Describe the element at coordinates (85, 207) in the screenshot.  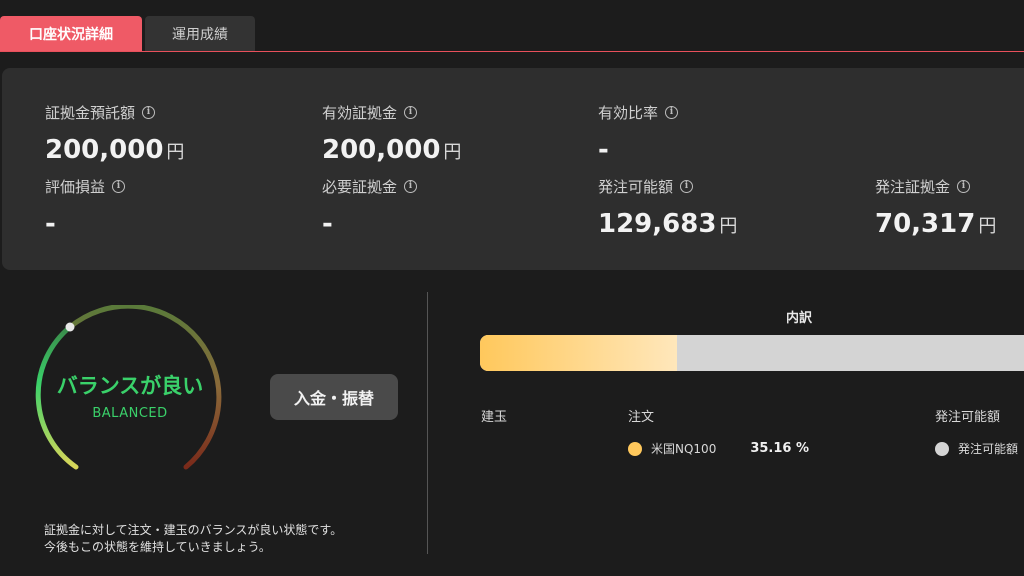
I see `metric-unrealized-pl: 評価損益 i -` at that location.